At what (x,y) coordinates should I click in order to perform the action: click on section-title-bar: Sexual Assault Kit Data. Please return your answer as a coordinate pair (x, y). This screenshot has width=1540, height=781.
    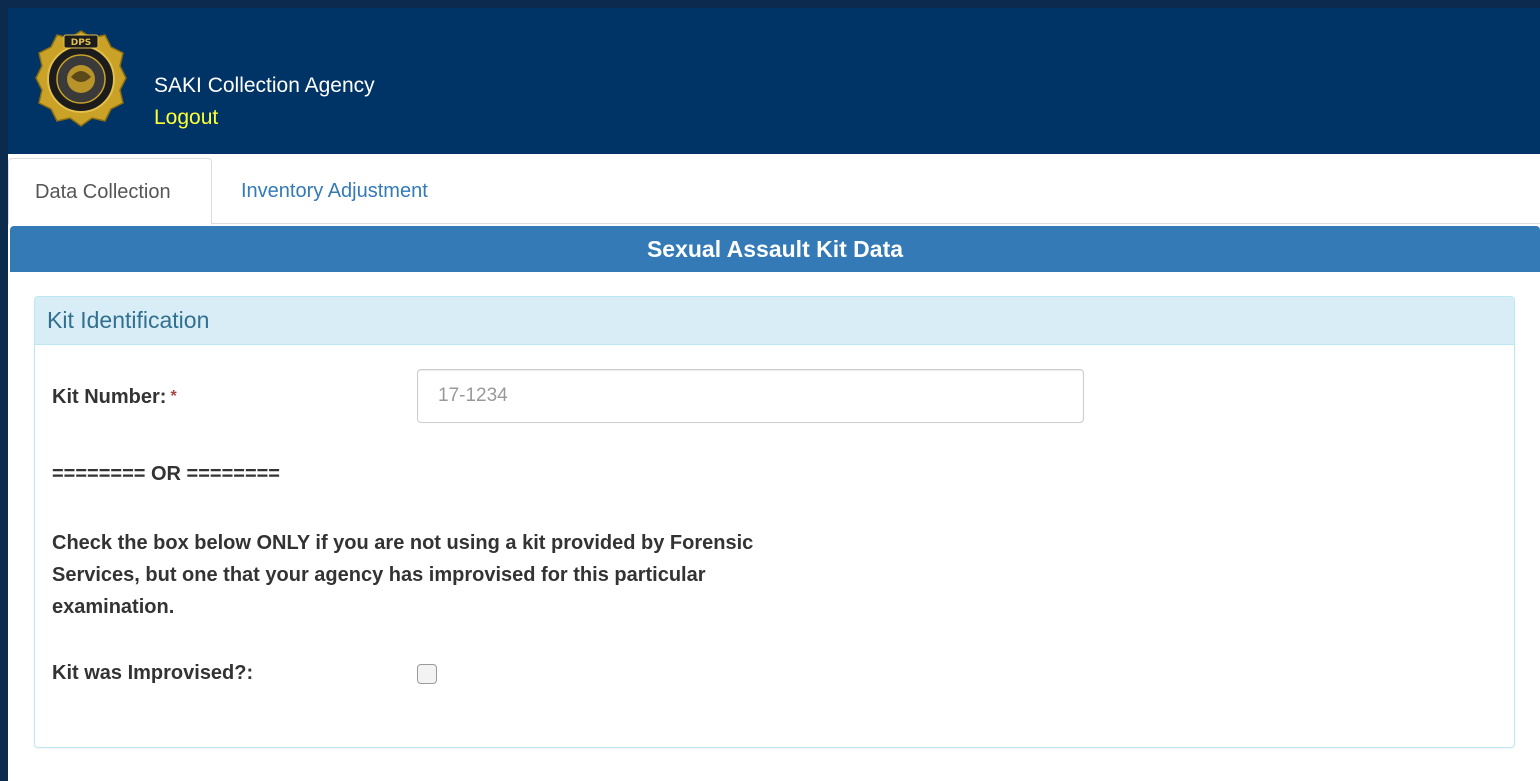
    Looking at the image, I should click on (775, 249).